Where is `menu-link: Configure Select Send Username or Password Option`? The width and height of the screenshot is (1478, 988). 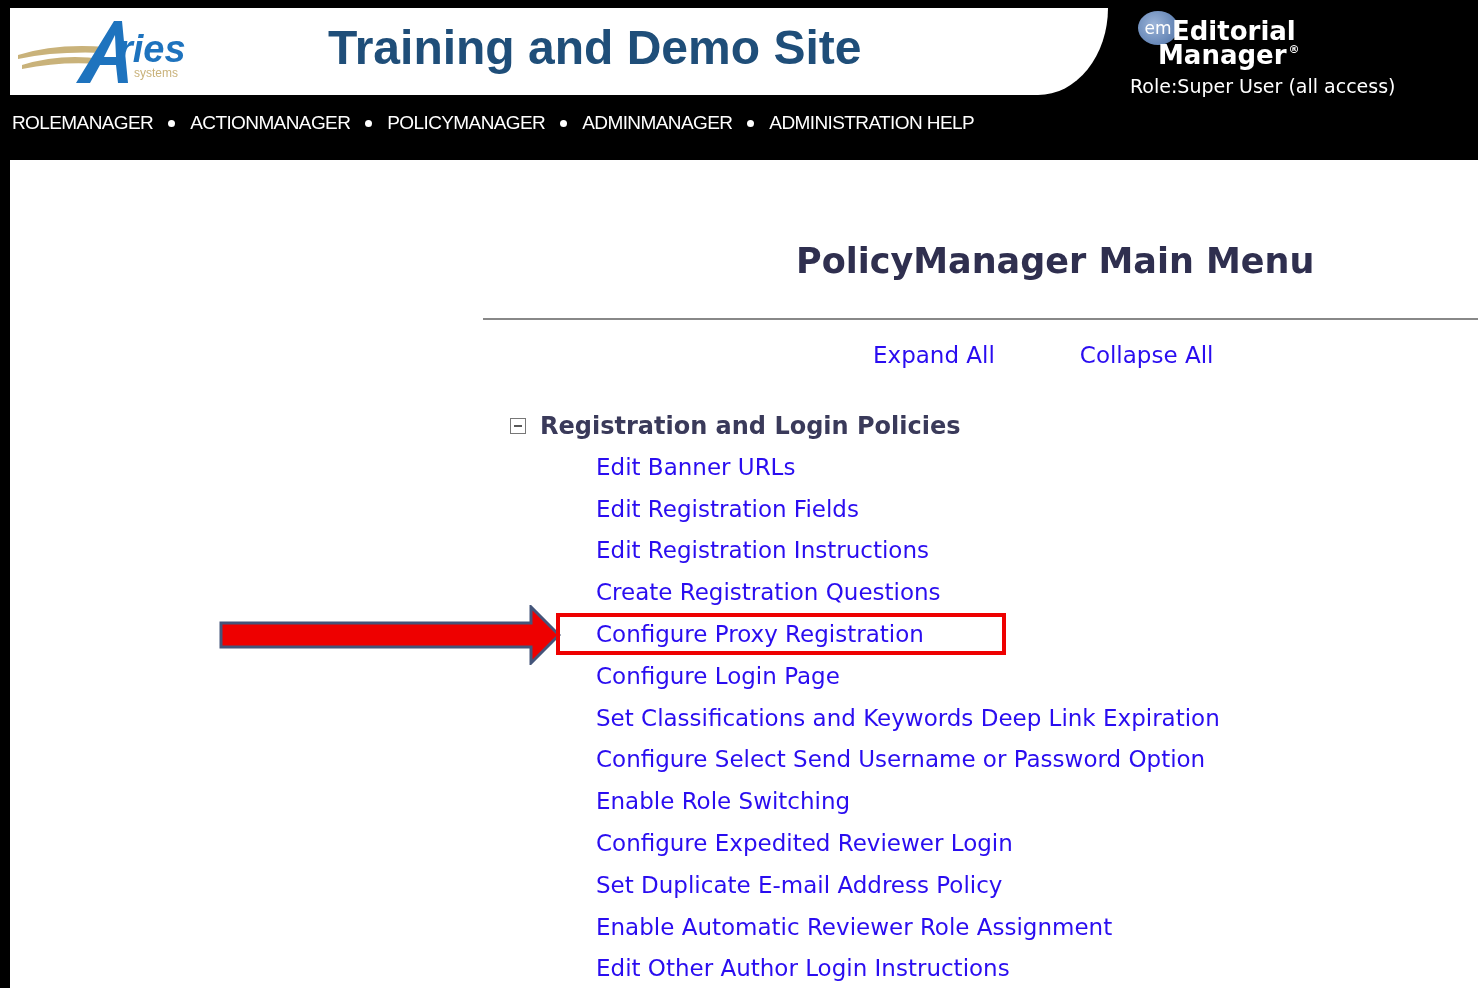 menu-link: Configure Select Send Username or Password Option is located at coordinates (901, 759).